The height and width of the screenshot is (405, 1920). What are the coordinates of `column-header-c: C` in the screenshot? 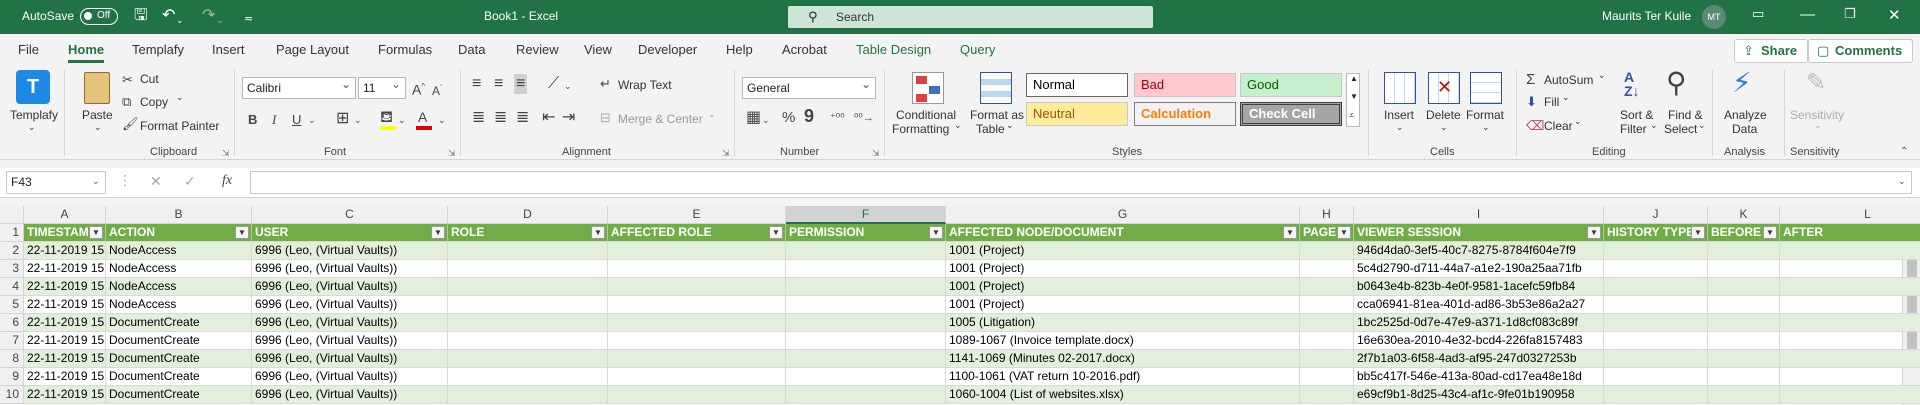 It's located at (350, 215).